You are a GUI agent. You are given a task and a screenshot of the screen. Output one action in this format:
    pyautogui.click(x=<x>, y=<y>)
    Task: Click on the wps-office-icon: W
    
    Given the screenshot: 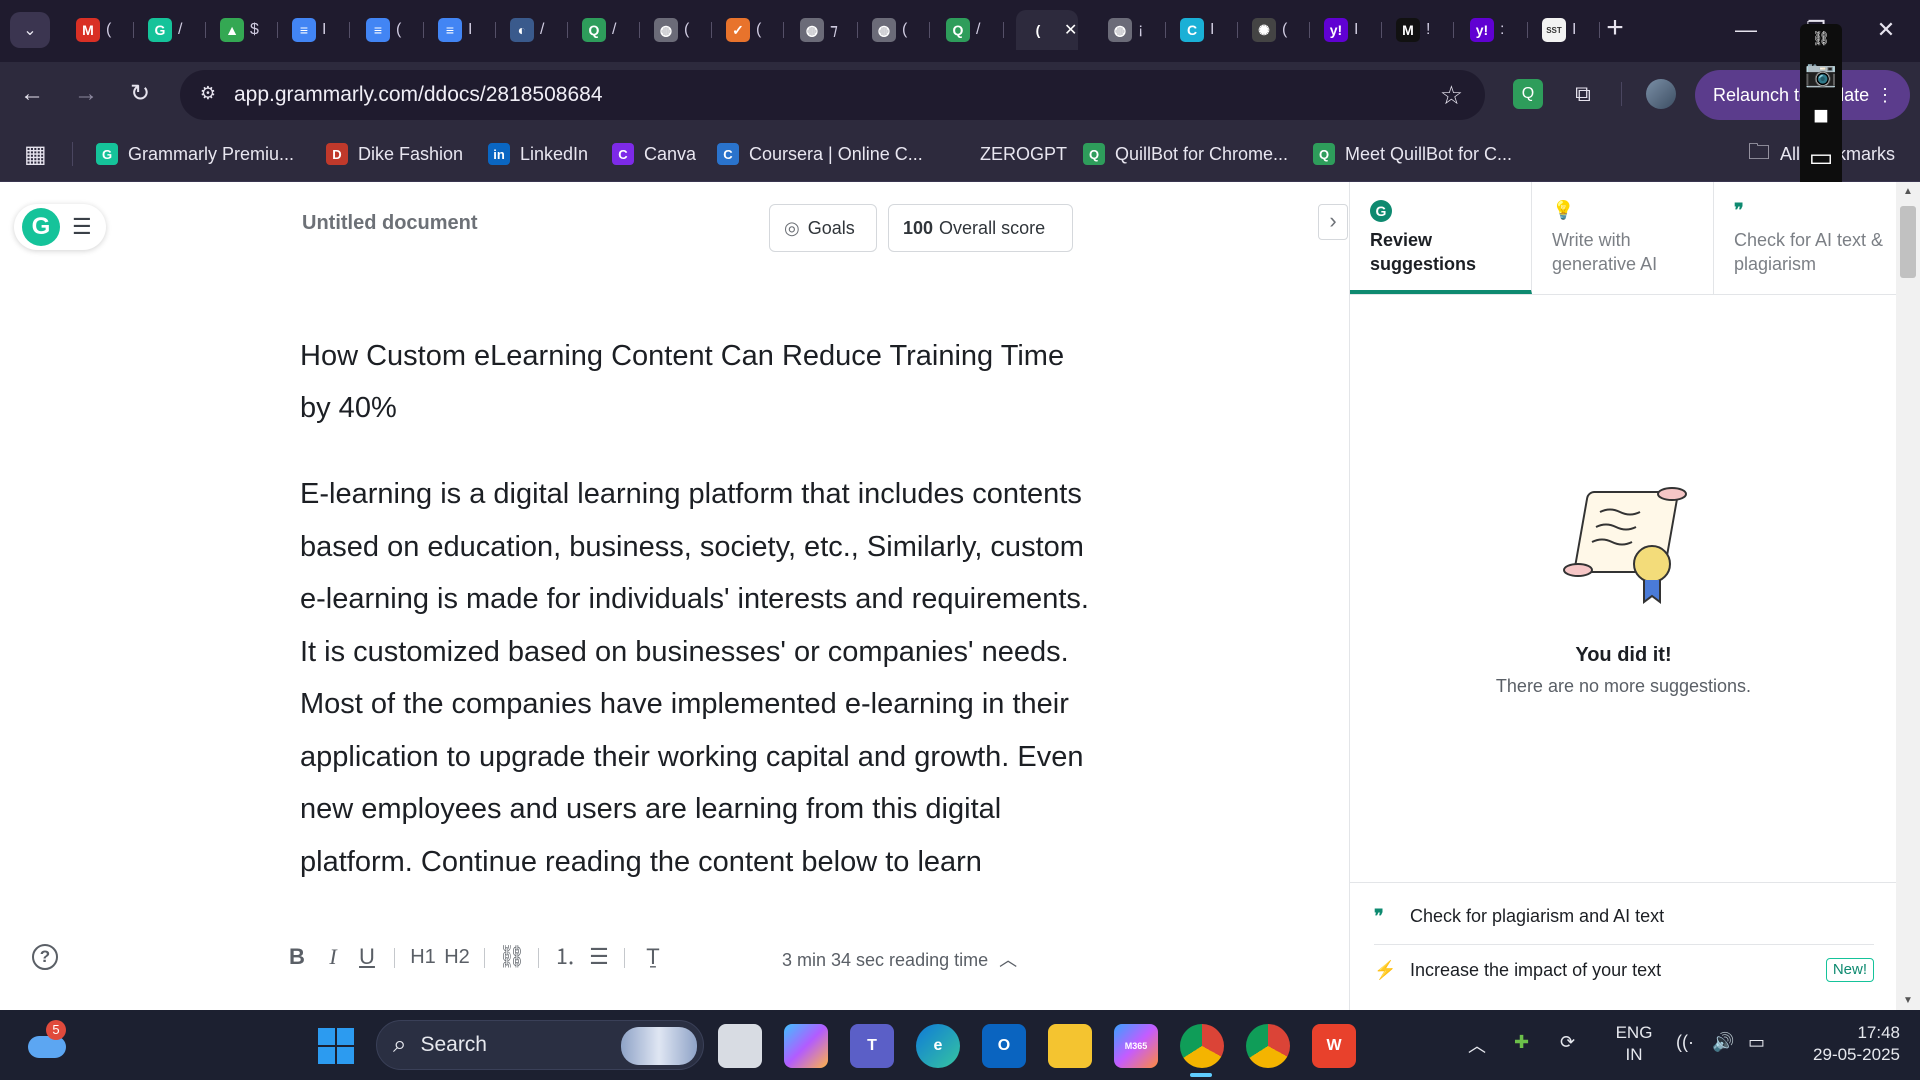 What is the action you would take?
    pyautogui.click(x=1334, y=1046)
    